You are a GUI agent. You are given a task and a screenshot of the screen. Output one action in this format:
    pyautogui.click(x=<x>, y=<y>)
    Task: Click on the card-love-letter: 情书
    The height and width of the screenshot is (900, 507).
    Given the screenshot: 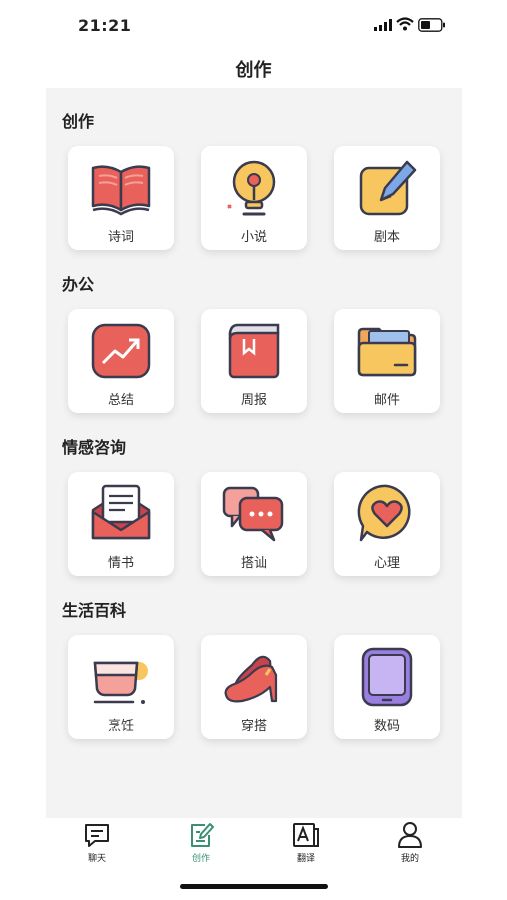 What is the action you would take?
    pyautogui.click(x=121, y=524)
    